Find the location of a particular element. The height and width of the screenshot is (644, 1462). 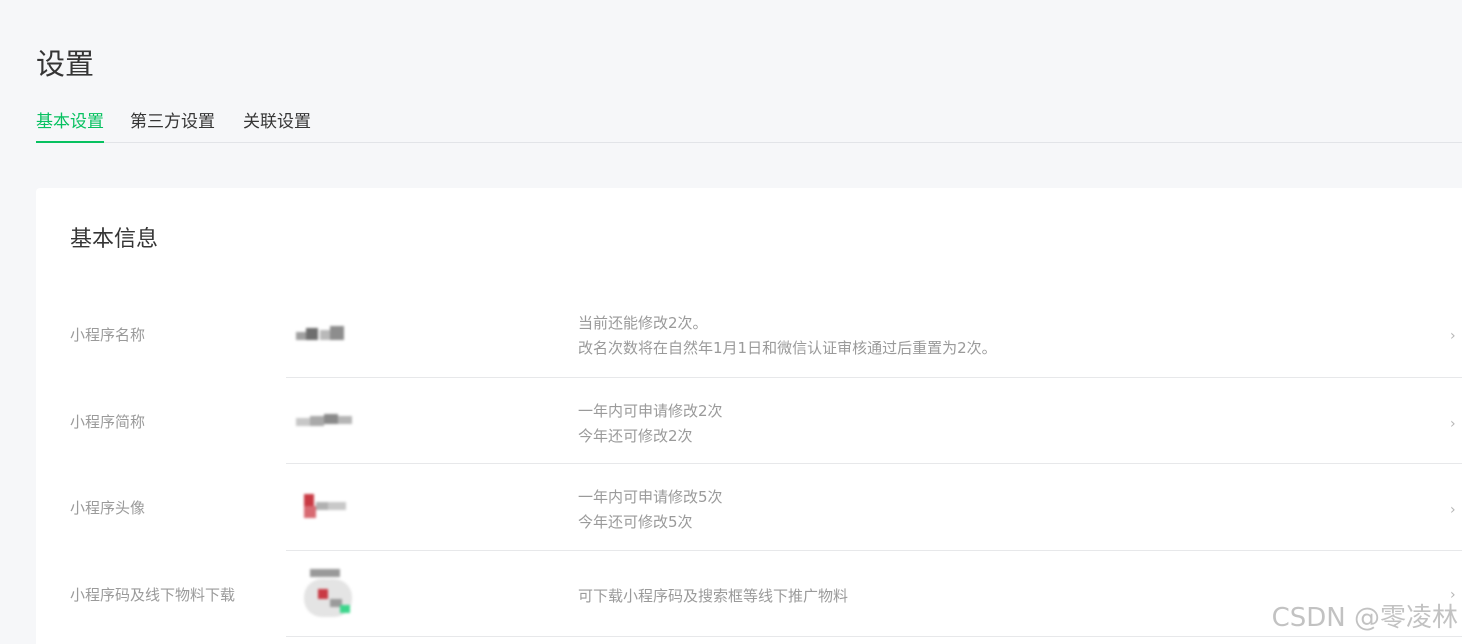

watermark: CSDN @零凌林 is located at coordinates (1364, 618).